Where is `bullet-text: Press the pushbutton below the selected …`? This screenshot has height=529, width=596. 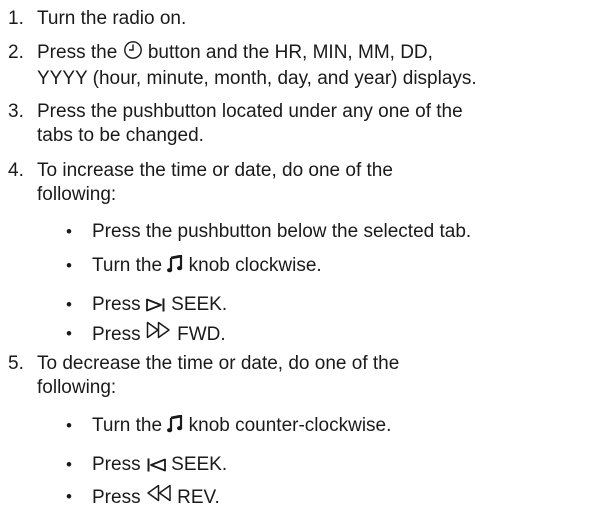 bullet-text: Press the pushbutton below the selected … is located at coordinates (282, 231).